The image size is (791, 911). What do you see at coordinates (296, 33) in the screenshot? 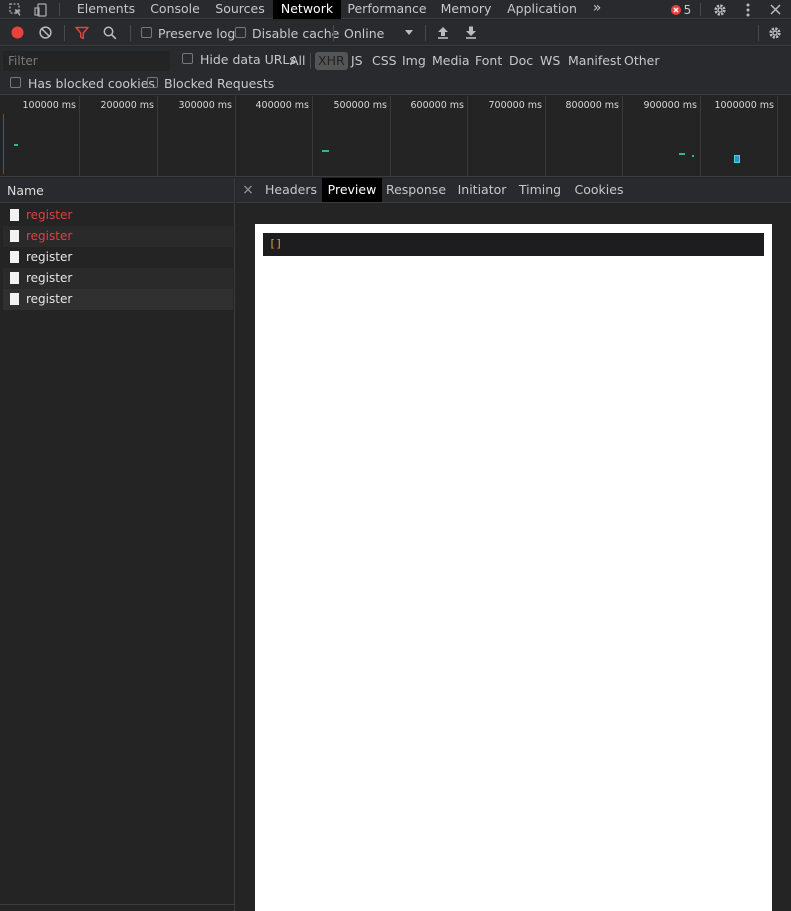
I see `disable-cache-label: Disable cache` at bounding box center [296, 33].